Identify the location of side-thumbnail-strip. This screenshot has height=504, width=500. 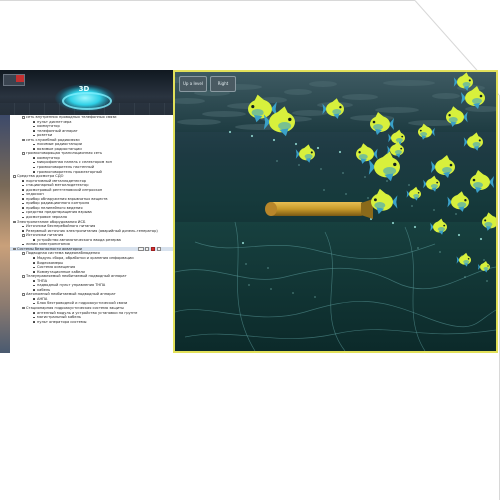
(5, 234).